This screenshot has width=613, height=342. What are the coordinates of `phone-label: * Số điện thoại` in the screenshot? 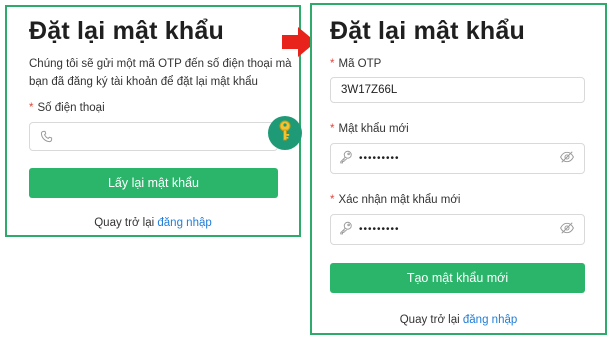 It's located at (67, 108).